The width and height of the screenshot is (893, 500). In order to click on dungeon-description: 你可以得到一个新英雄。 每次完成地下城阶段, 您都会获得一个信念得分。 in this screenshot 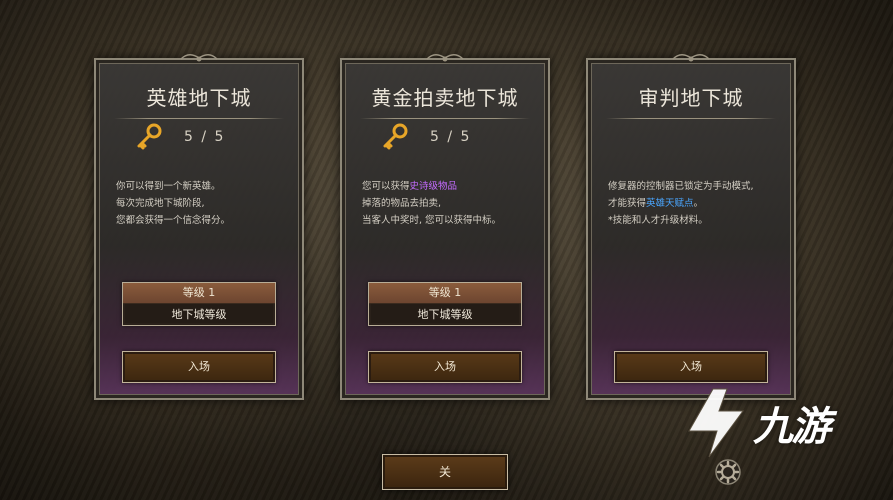, I will do `click(202, 203)`.